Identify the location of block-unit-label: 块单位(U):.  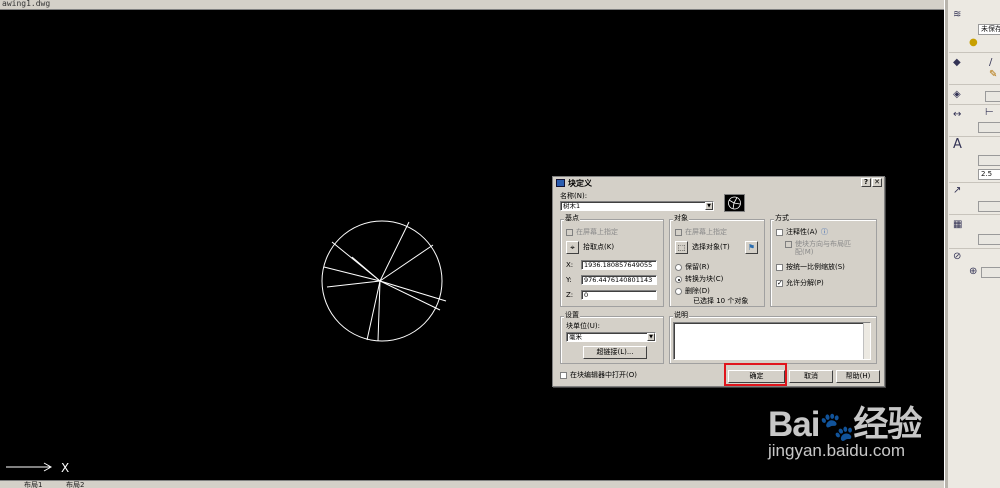
(583, 326).